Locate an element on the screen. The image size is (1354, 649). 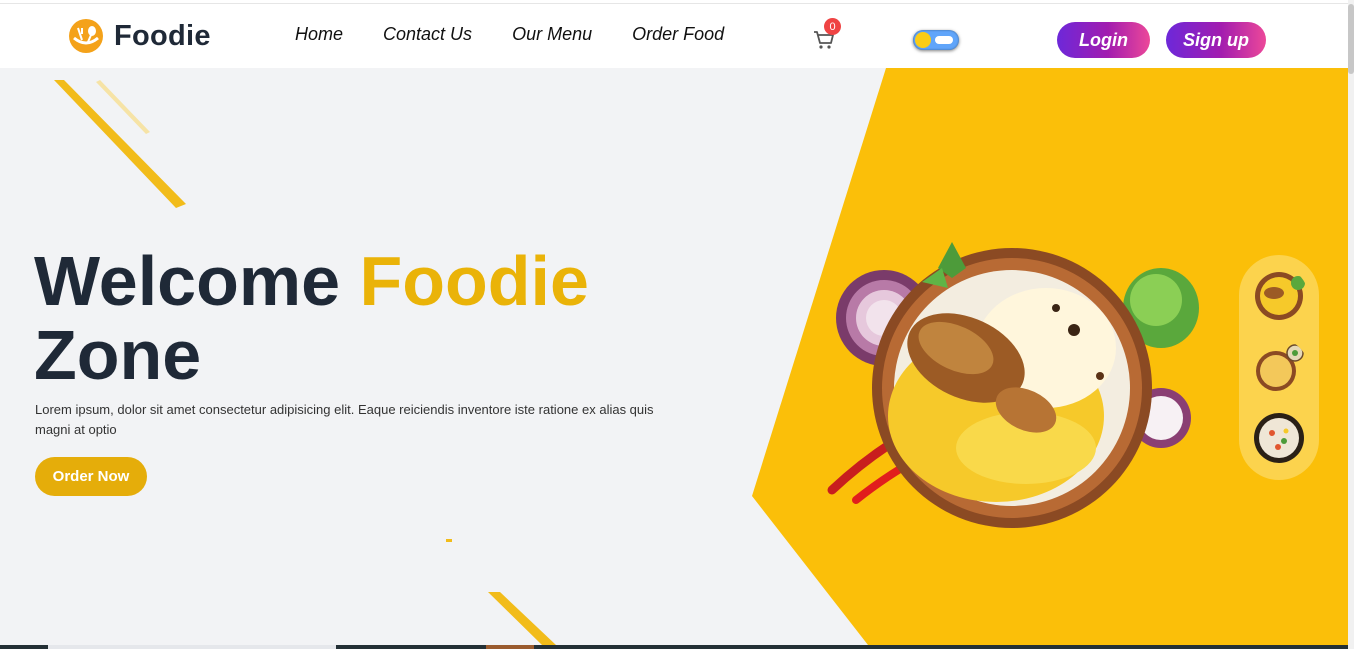
nav-order-food: Order Food is located at coordinates (678, 34).